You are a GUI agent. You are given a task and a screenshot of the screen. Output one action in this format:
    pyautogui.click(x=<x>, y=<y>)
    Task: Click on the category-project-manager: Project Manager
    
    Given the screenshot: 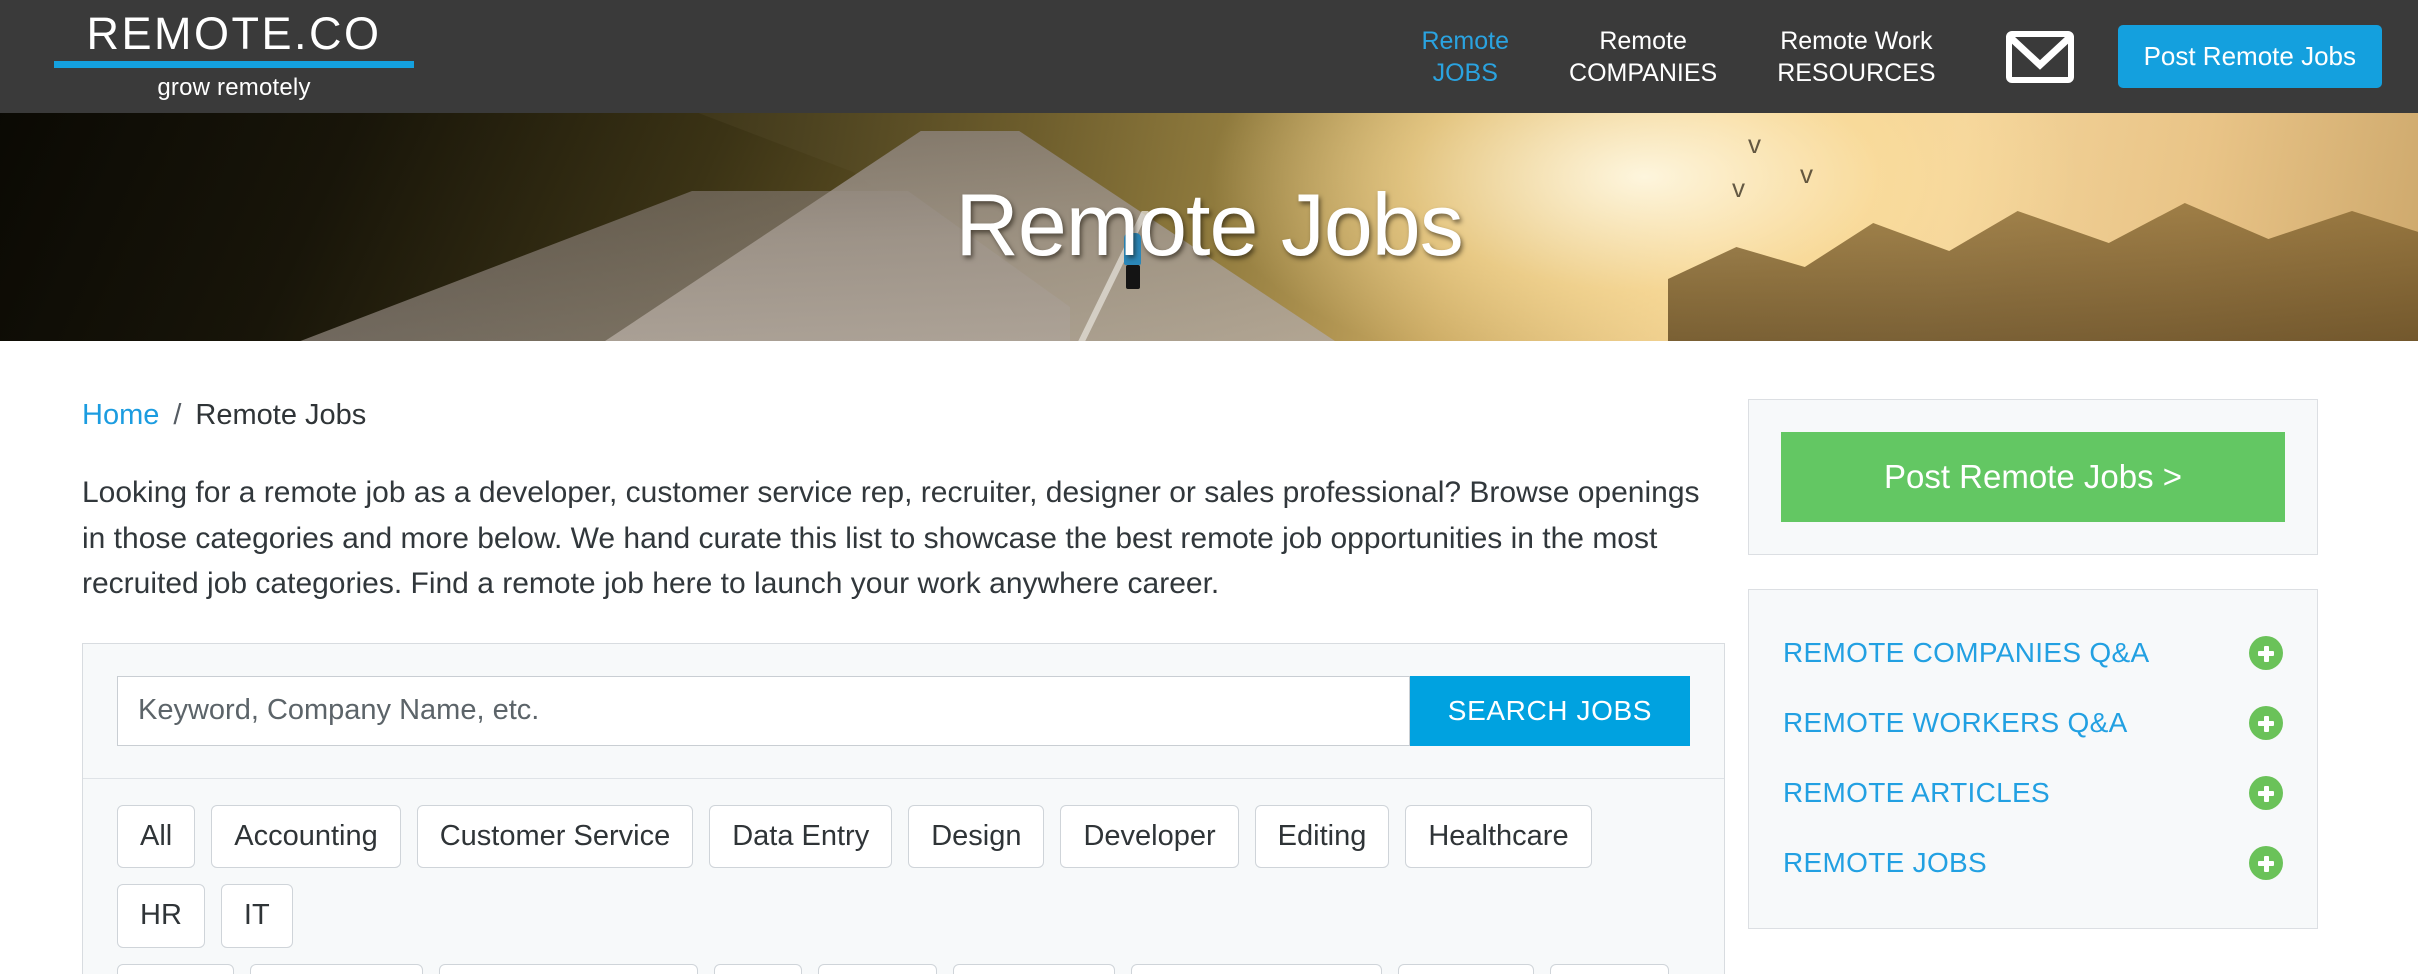 What is the action you would take?
    pyautogui.click(x=569, y=969)
    